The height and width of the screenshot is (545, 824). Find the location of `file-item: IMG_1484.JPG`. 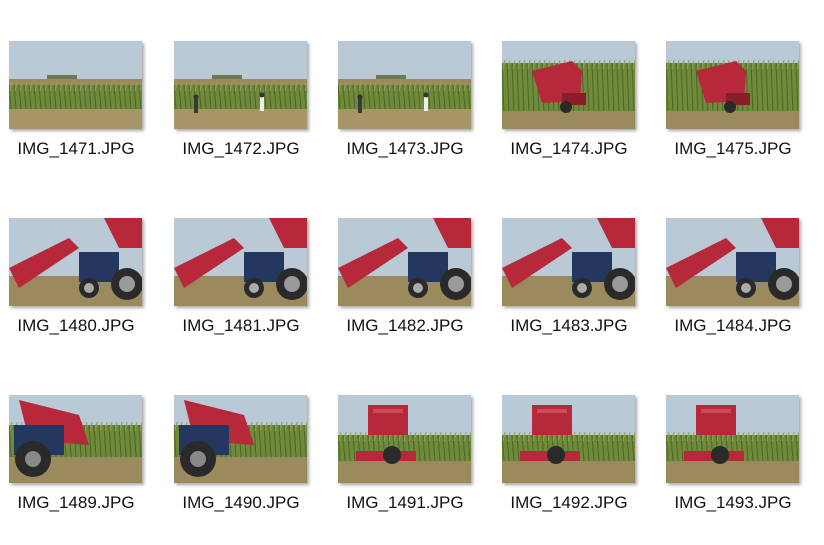

file-item: IMG_1484.JPG is located at coordinates (732, 293).